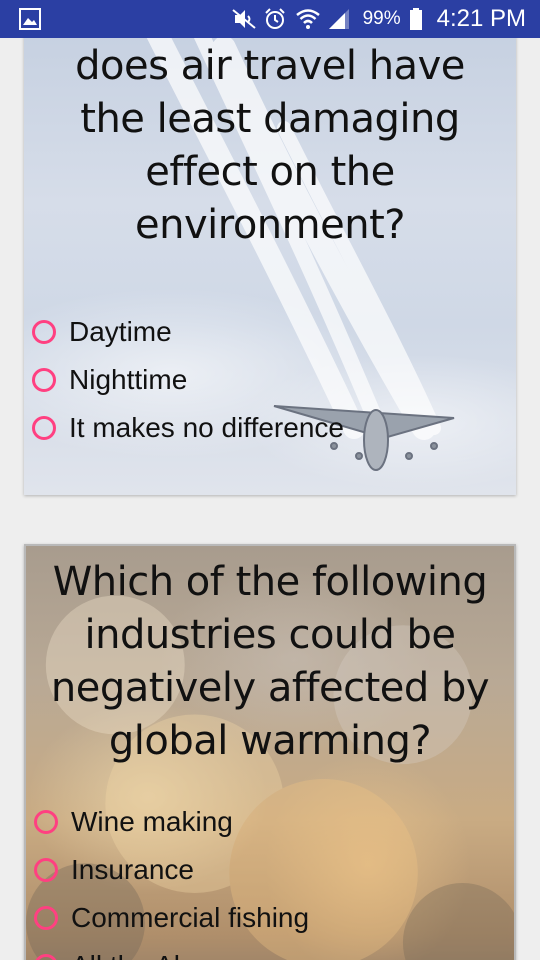 This screenshot has width=540, height=960. Describe the element at coordinates (481, 18) in the screenshot. I see `clock: 4:21 PM` at that location.